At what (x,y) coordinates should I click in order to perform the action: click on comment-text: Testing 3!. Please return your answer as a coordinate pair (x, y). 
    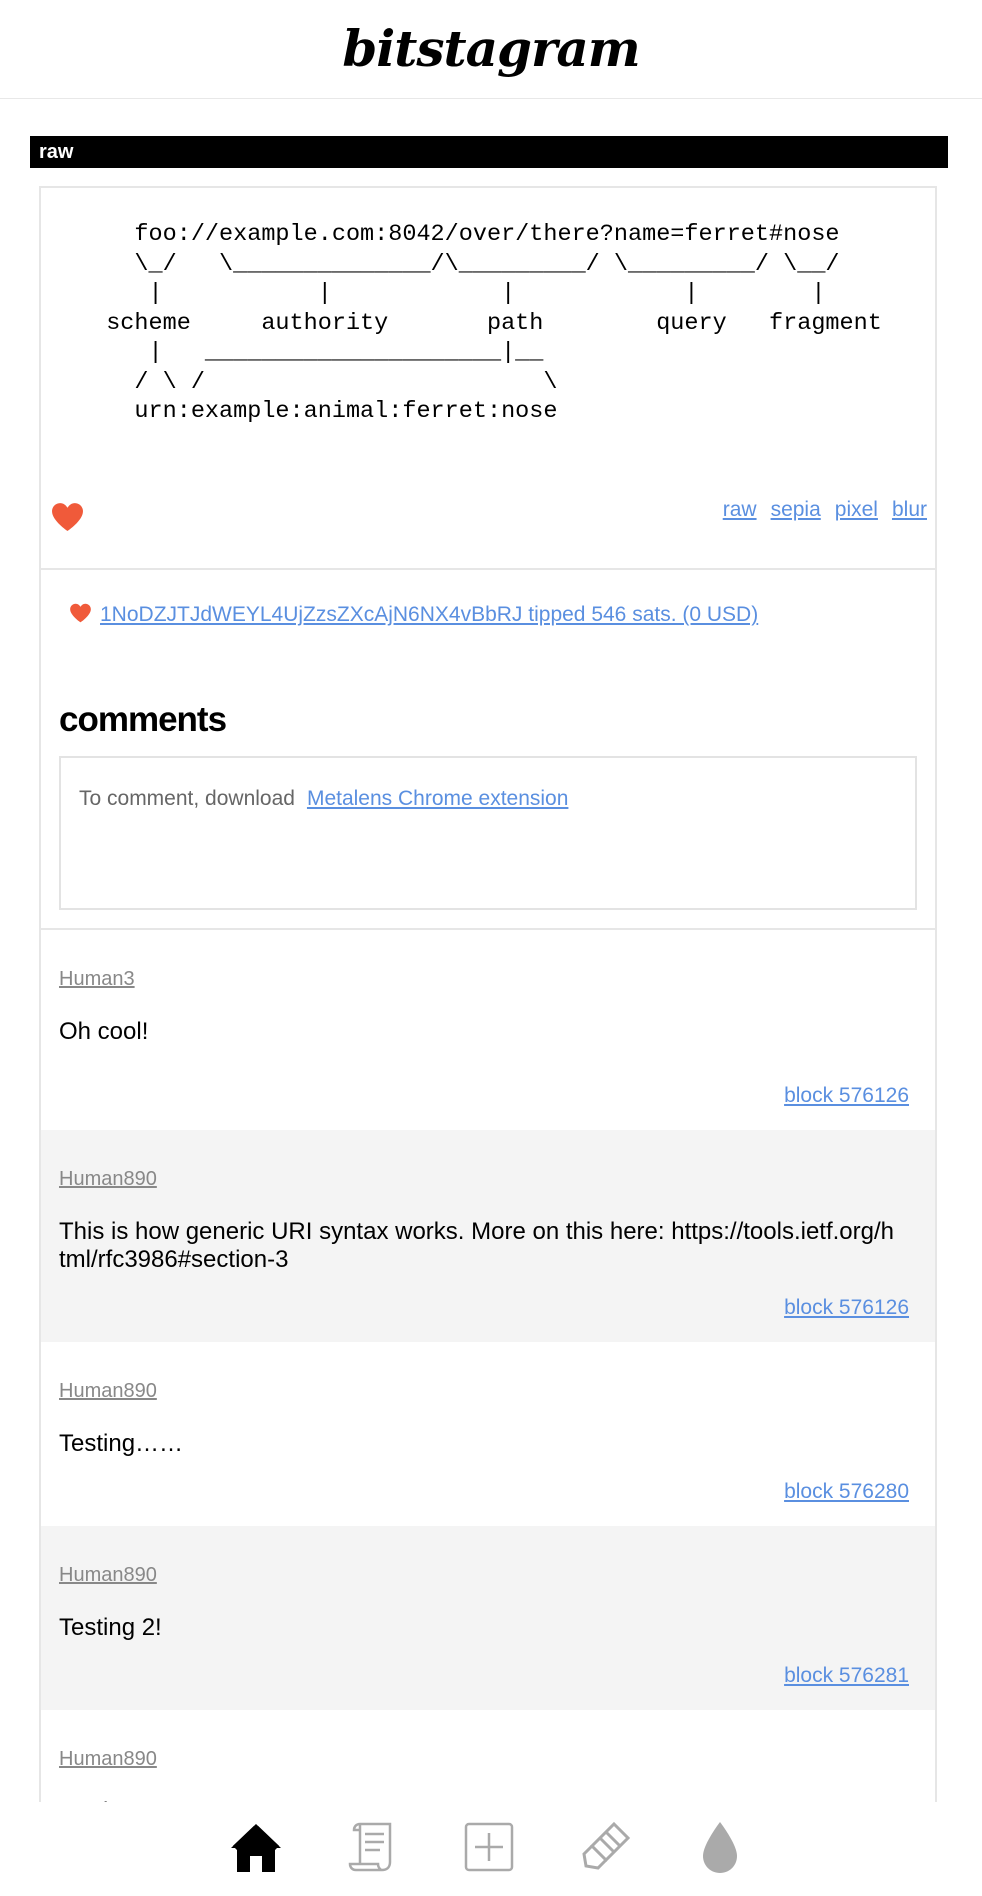
    Looking at the image, I should click on (488, 1786).